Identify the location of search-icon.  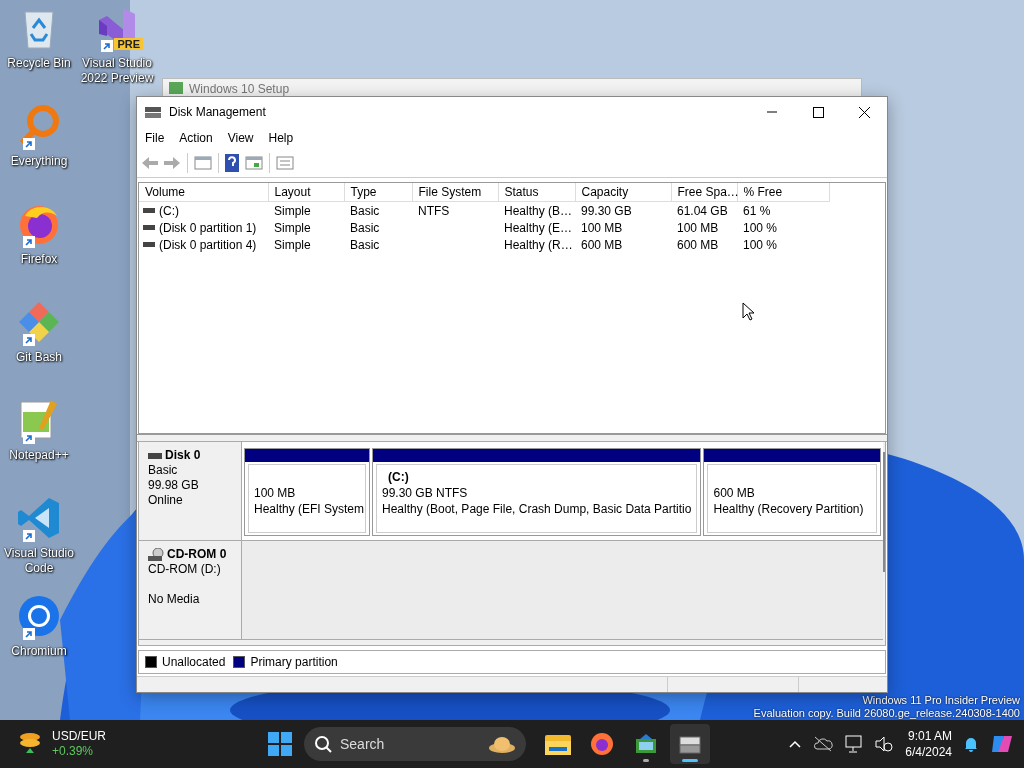
(323, 744).